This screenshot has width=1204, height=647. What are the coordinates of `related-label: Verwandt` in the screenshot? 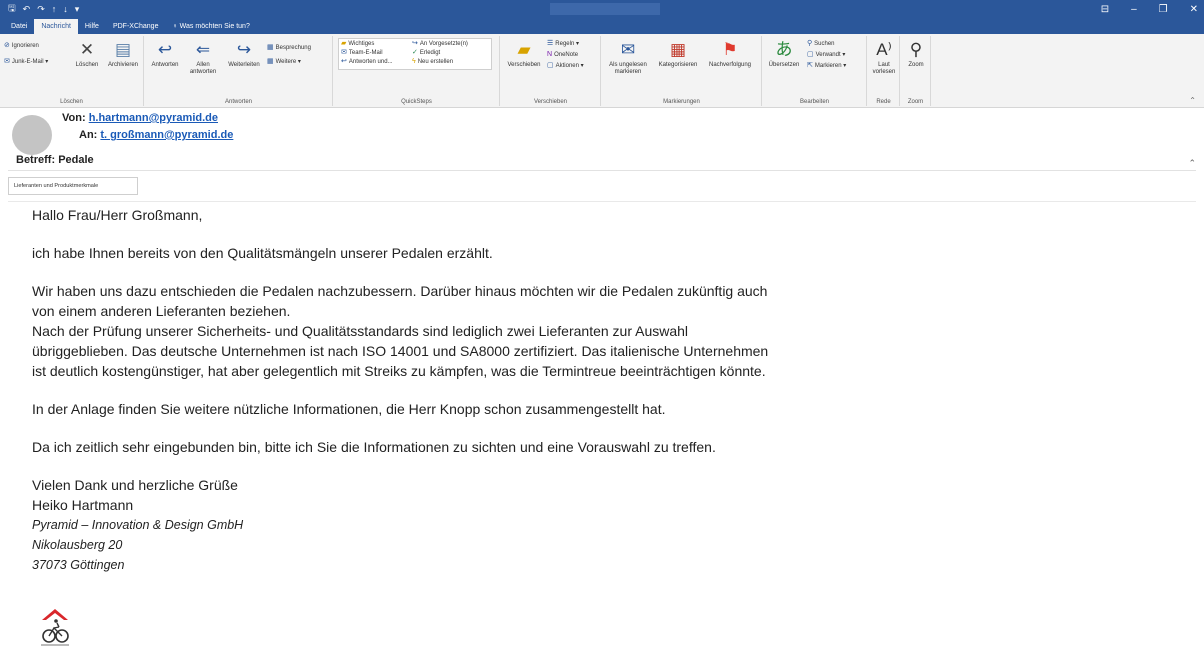 It's located at (828, 55).